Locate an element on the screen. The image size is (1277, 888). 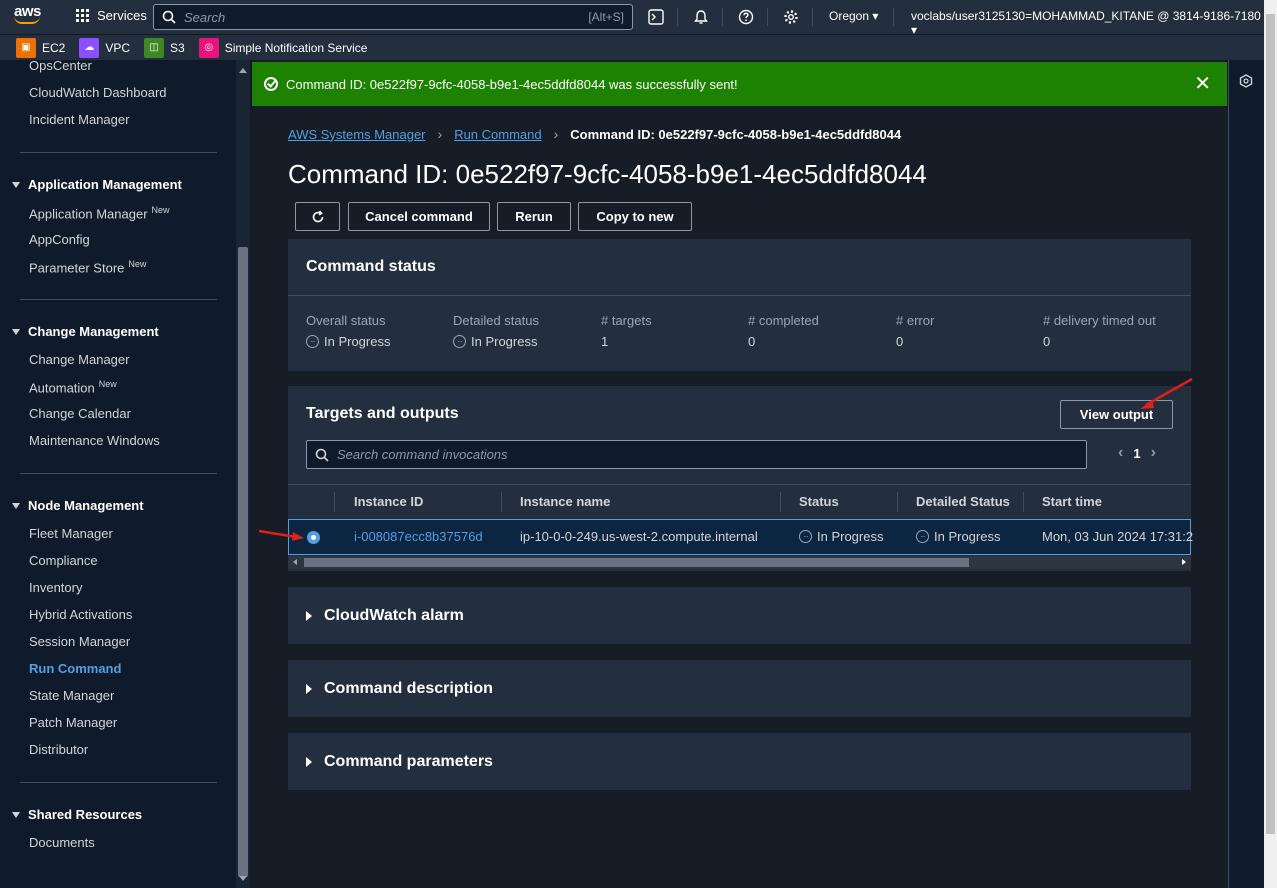
favorite-sns: ◎ Simple Notification Service is located at coordinates (282, 47).